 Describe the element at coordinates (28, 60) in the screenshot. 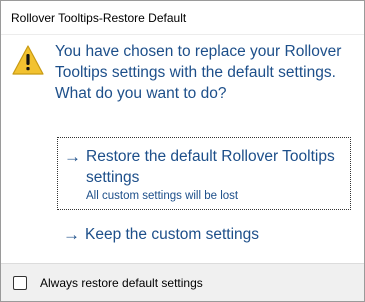

I see `warning-icon` at that location.